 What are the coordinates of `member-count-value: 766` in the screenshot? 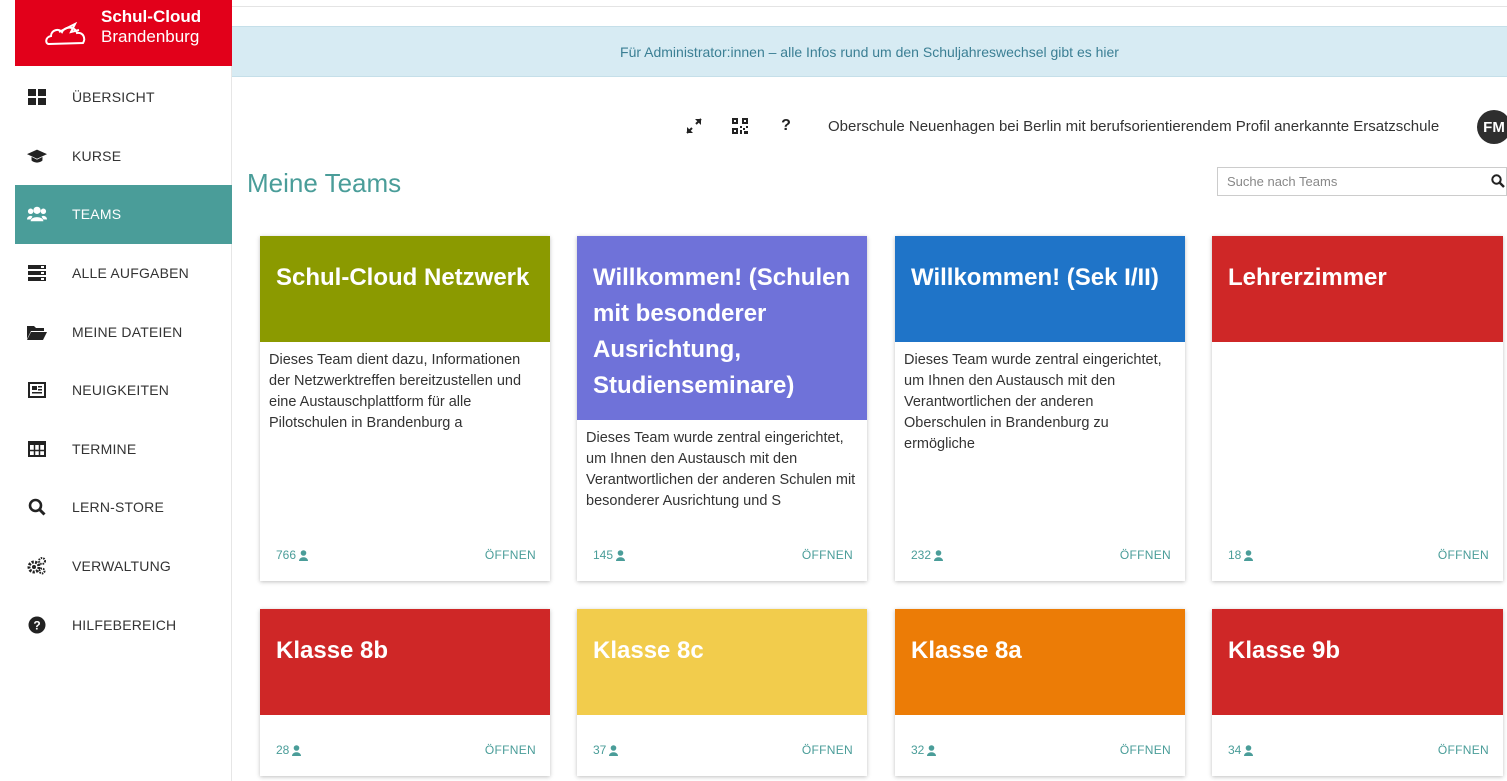 It's located at (286, 555).